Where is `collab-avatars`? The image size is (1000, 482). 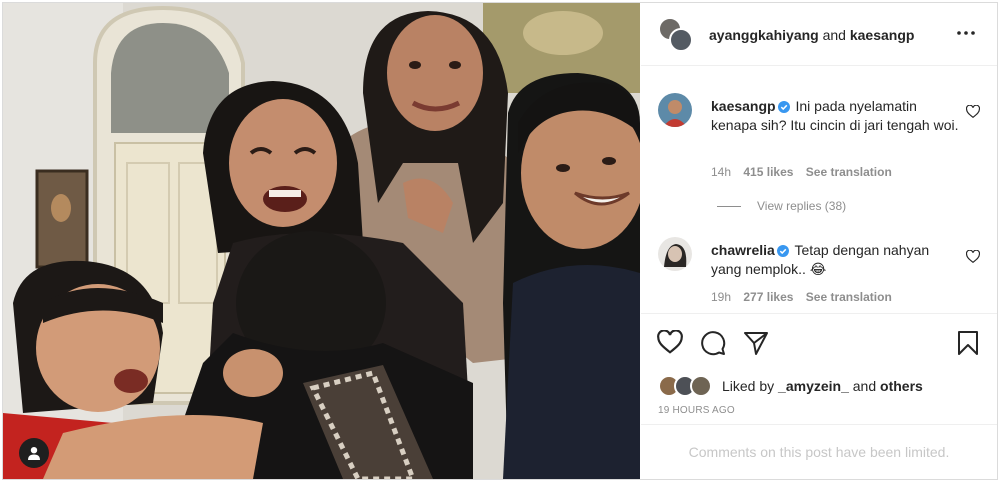 collab-avatars is located at coordinates (676, 35).